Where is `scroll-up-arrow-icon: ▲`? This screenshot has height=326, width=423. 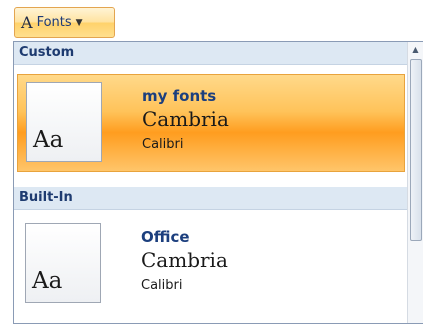
scroll-up-arrow-icon: ▲ is located at coordinates (415, 50).